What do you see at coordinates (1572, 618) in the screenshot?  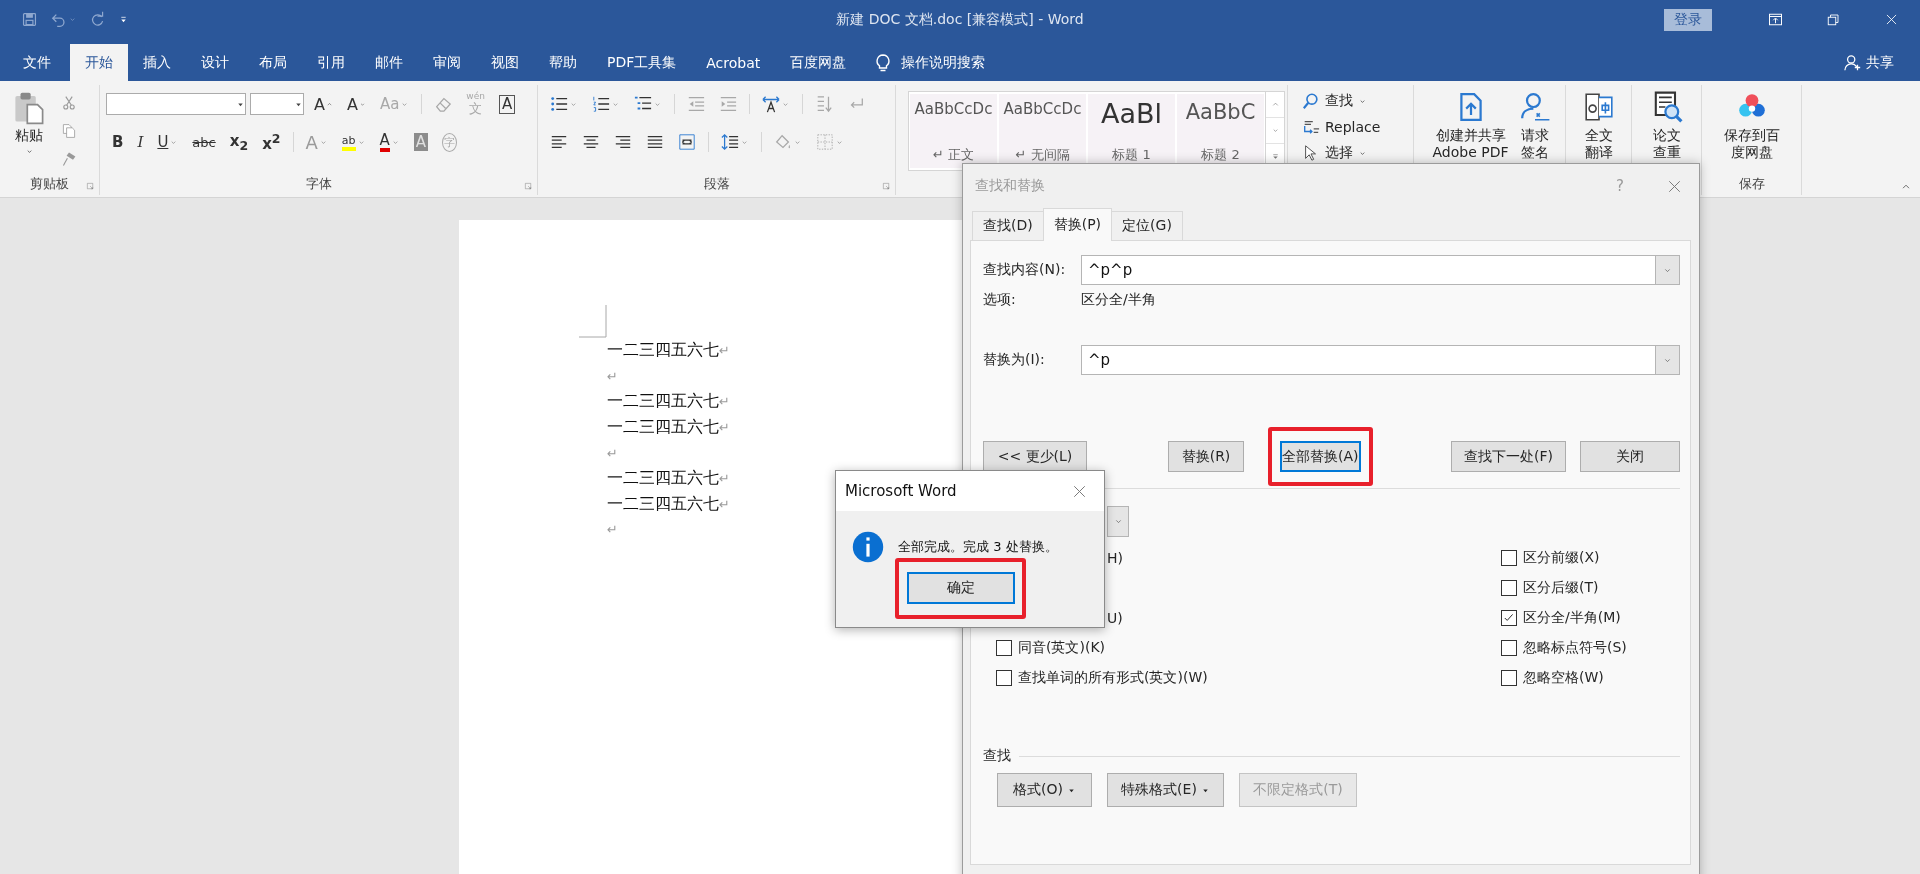 I see `checkbox-label: 区分全/半角(M)` at bounding box center [1572, 618].